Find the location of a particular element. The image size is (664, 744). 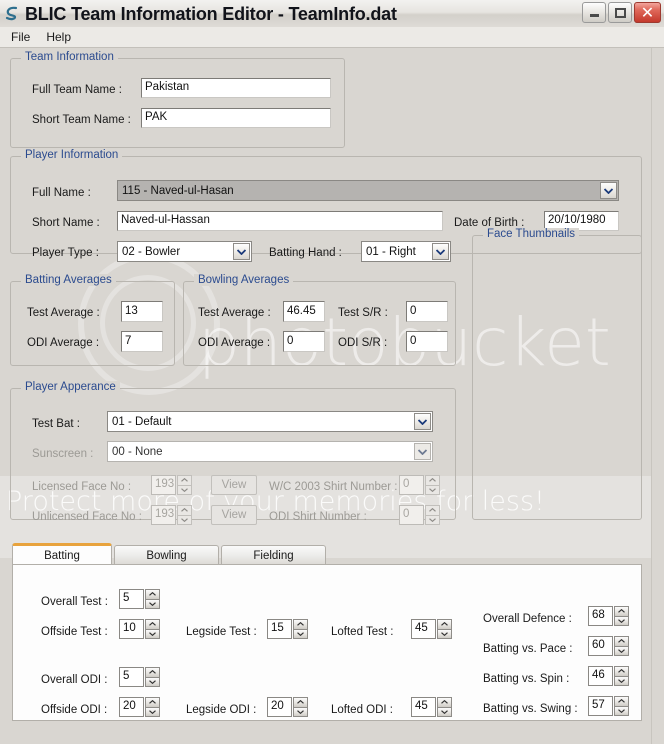

batting-vs-spin-value: 46 is located at coordinates (600, 676).